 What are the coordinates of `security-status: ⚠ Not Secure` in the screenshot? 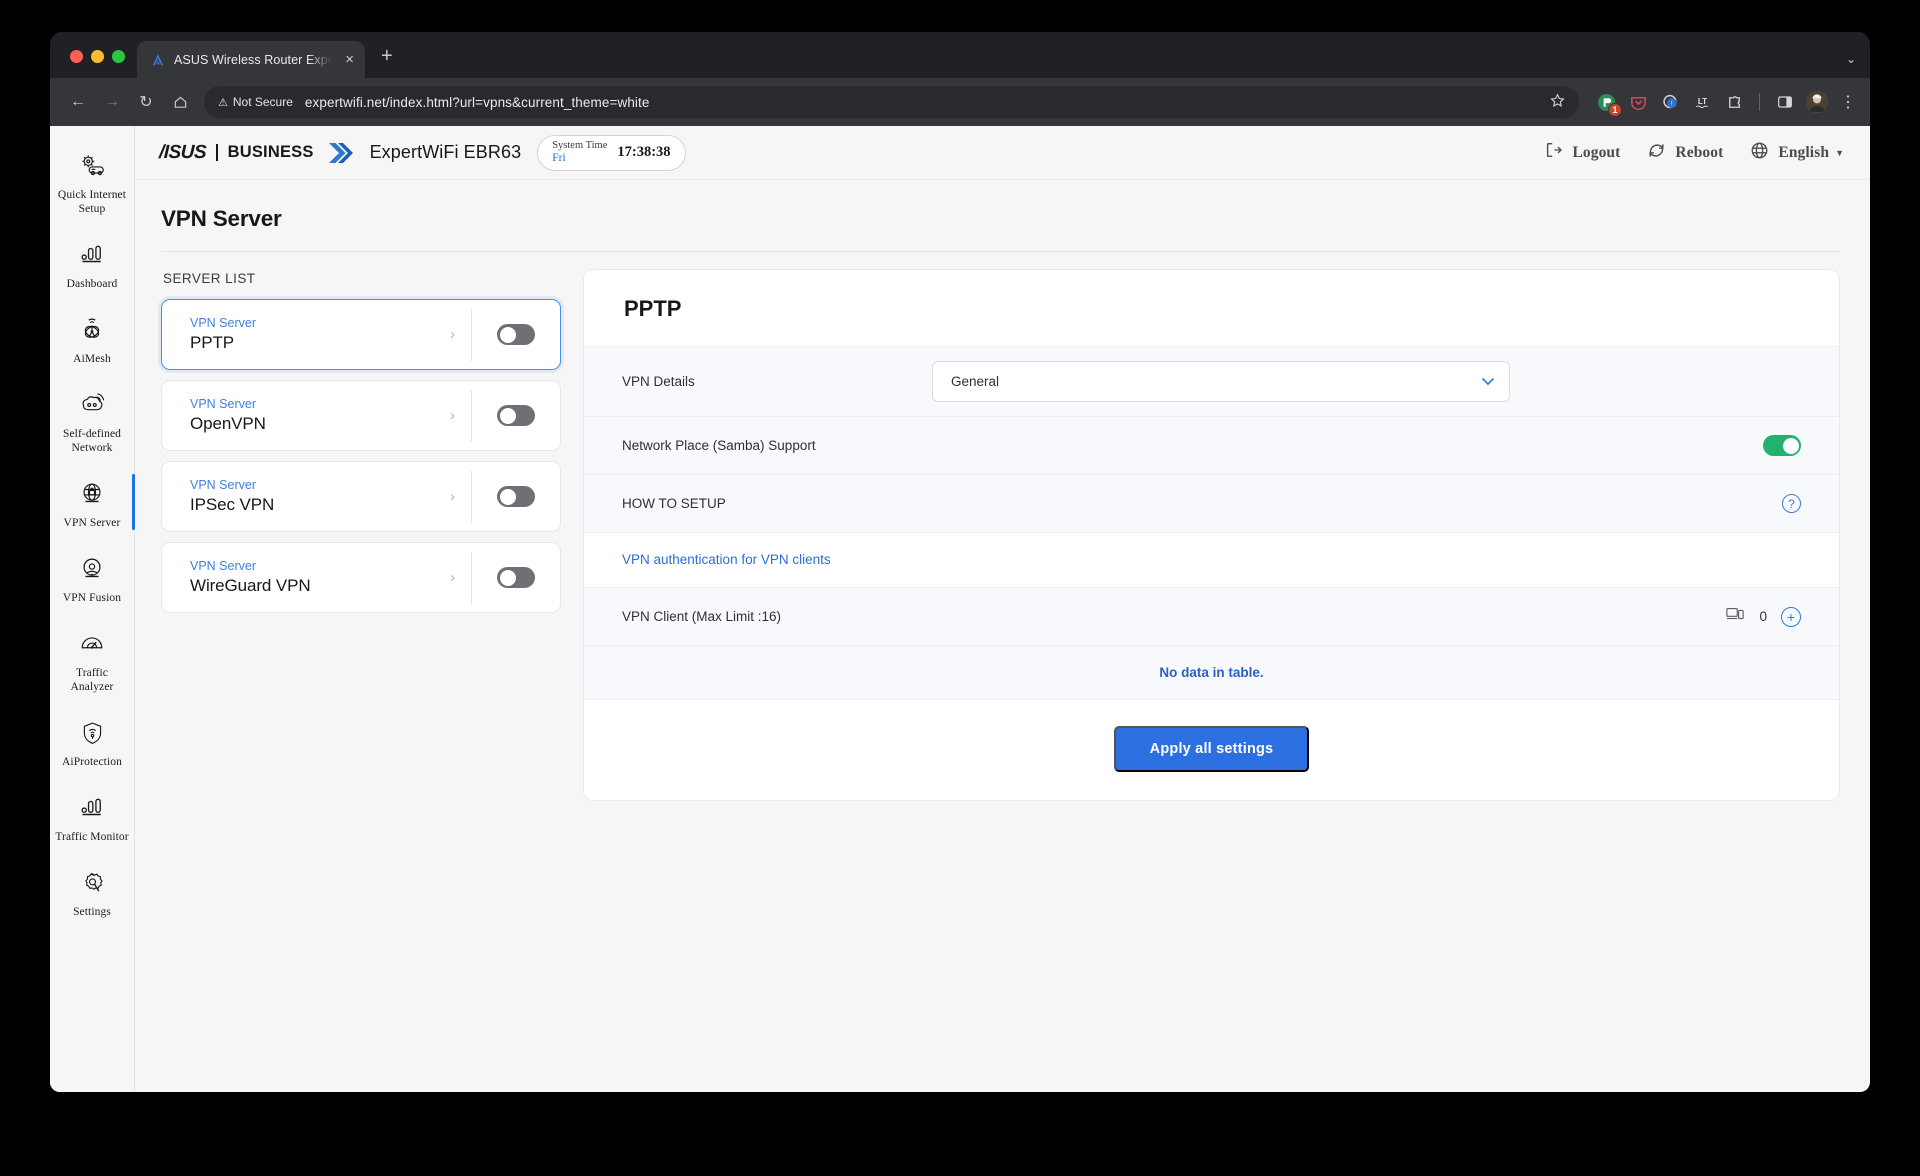 It's located at (255, 102).